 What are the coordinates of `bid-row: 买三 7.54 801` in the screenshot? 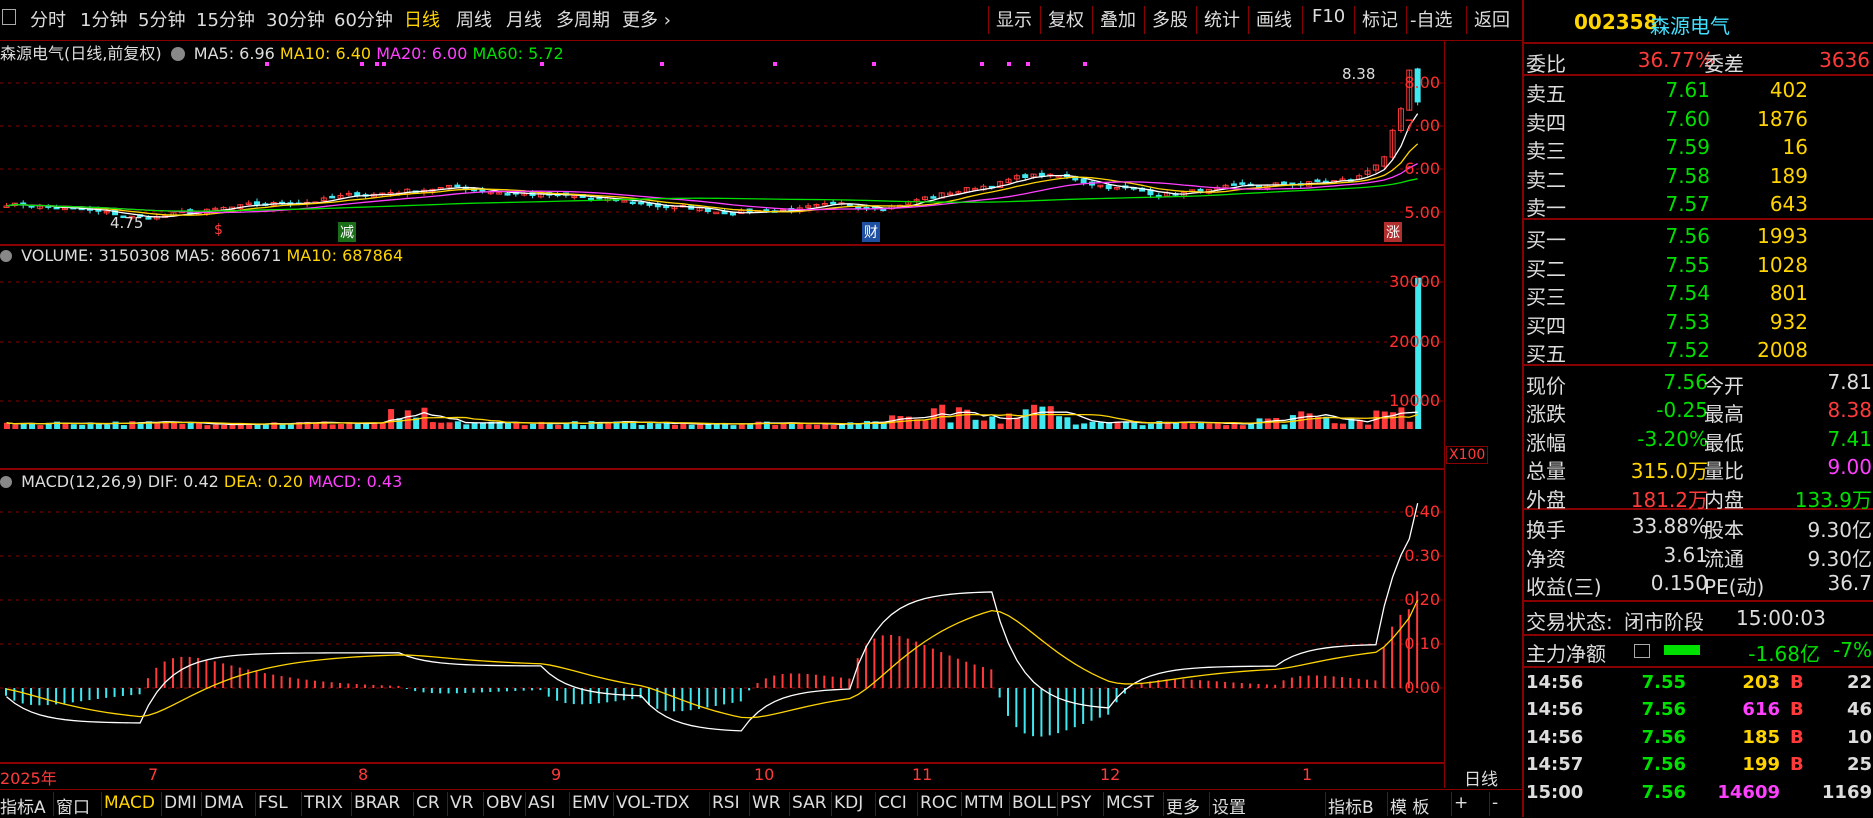 It's located at (1698, 294).